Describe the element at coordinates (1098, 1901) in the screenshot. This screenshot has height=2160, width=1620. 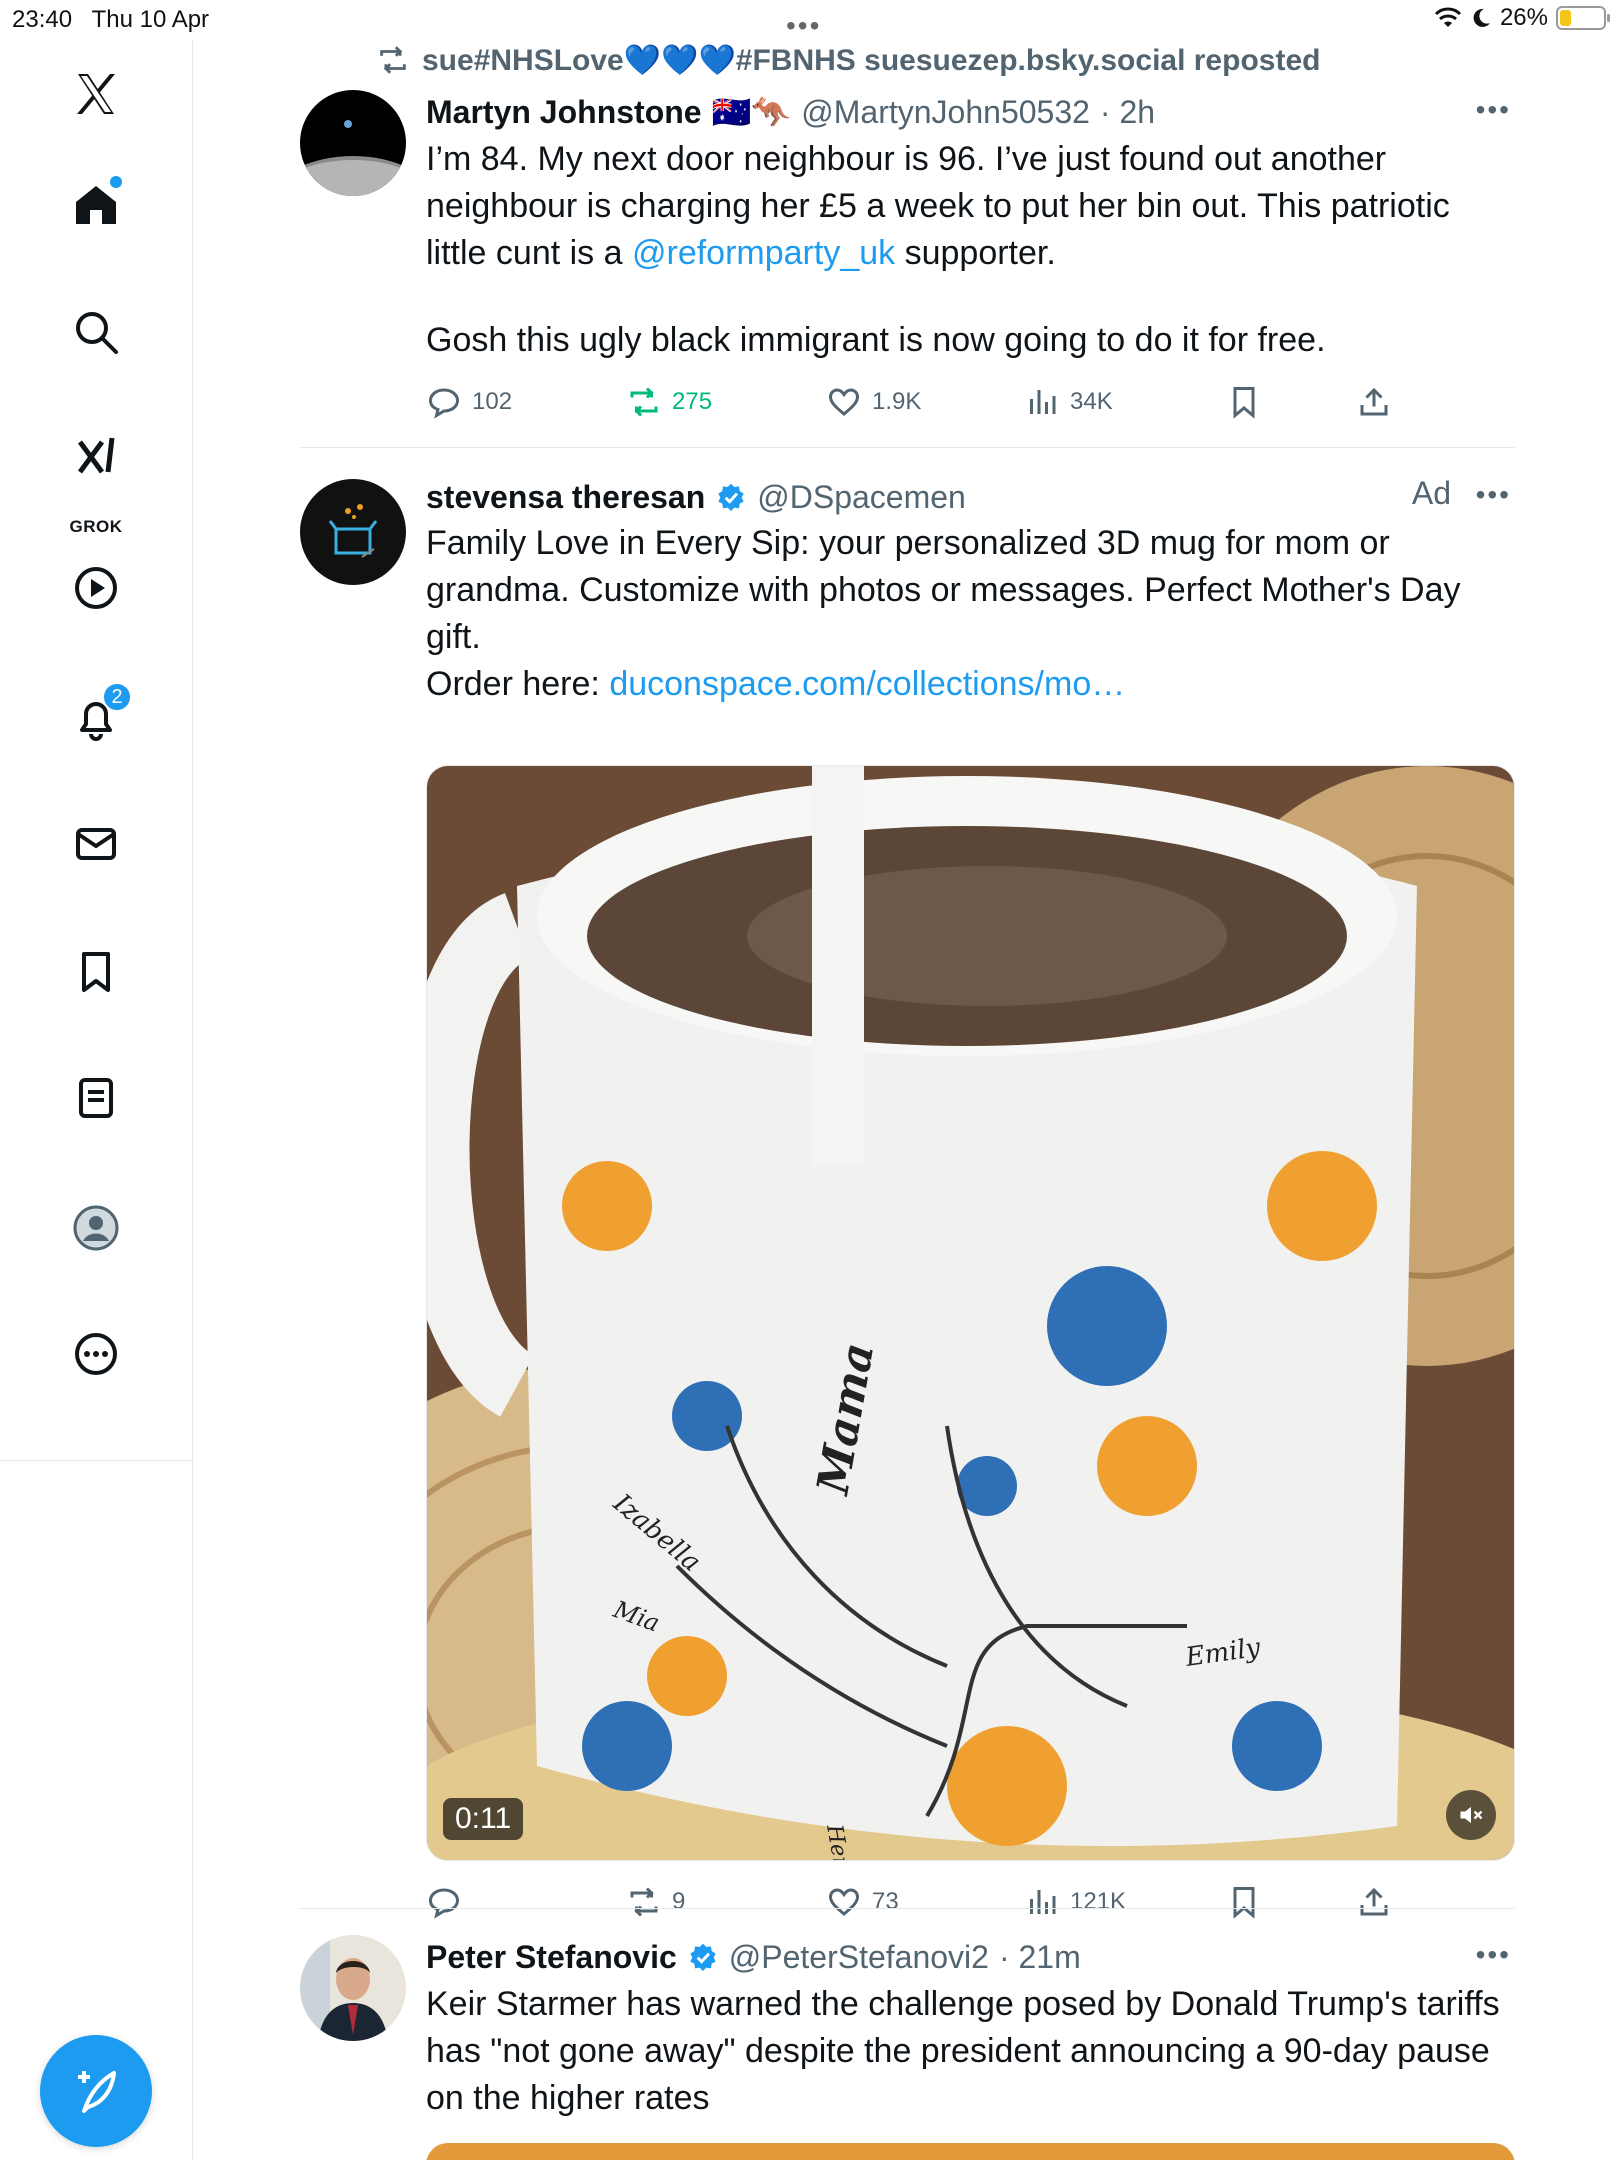
I see `views-count: 121K` at that location.